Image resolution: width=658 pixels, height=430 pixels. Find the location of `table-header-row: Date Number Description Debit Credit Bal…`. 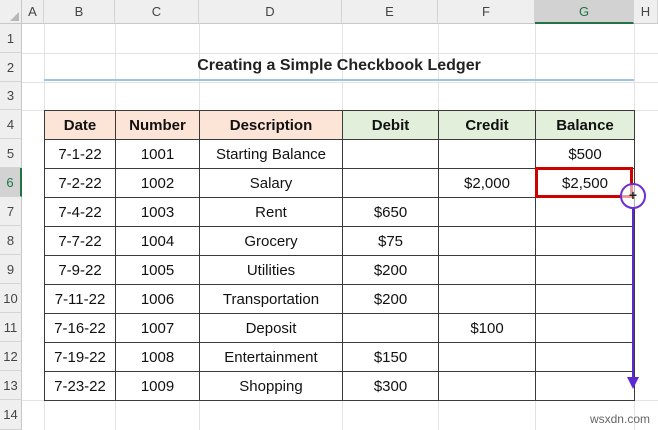

table-header-row: Date Number Description Debit Credit Bal… is located at coordinates (339, 125).